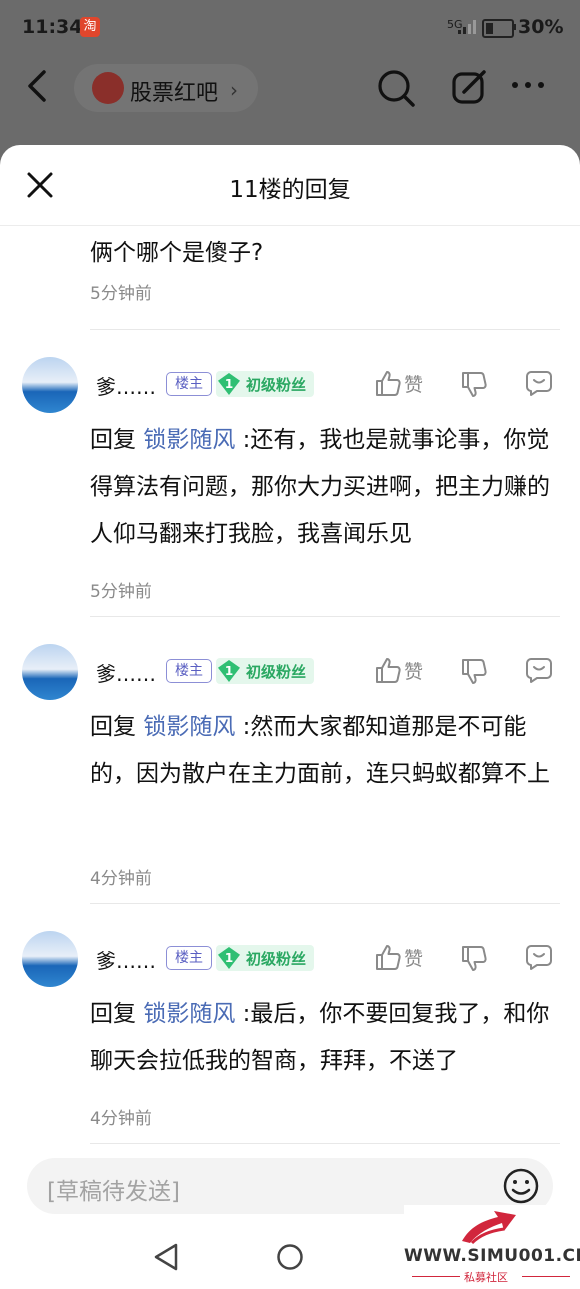  I want to click on watermark-text: WWW.SIMU001.CN, so click(492, 1256).